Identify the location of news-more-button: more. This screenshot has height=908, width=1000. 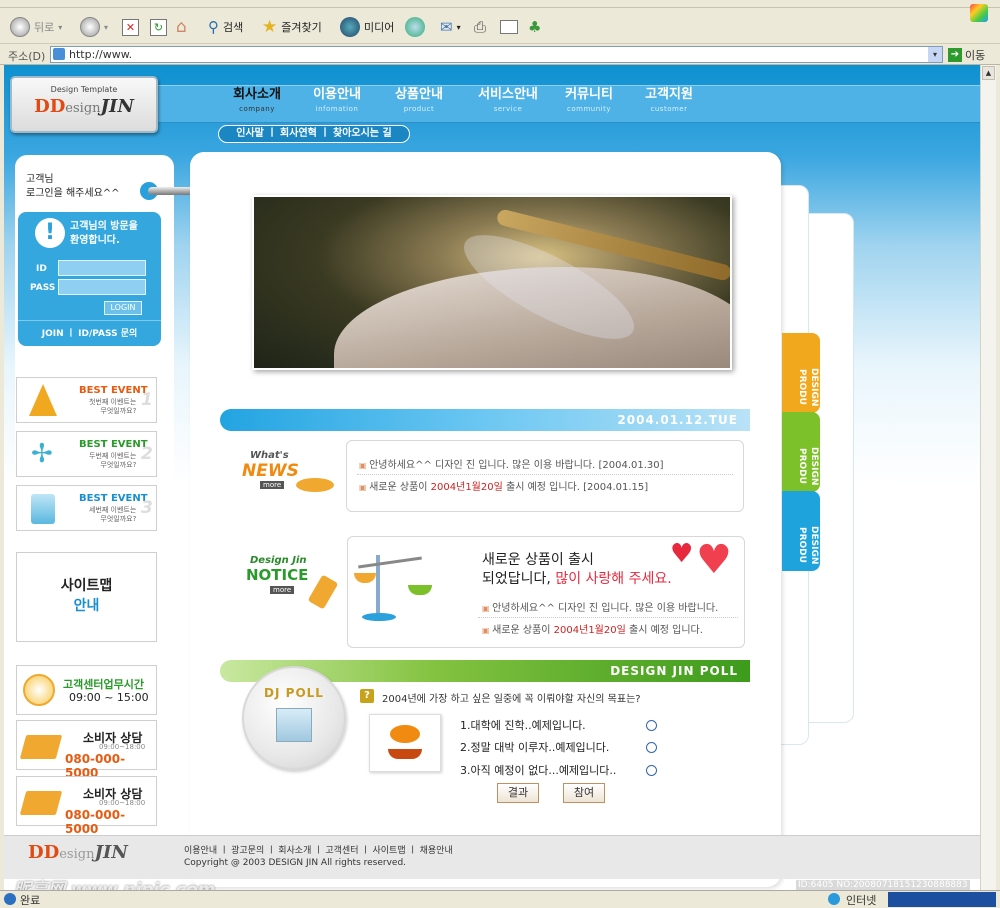
(272, 485).